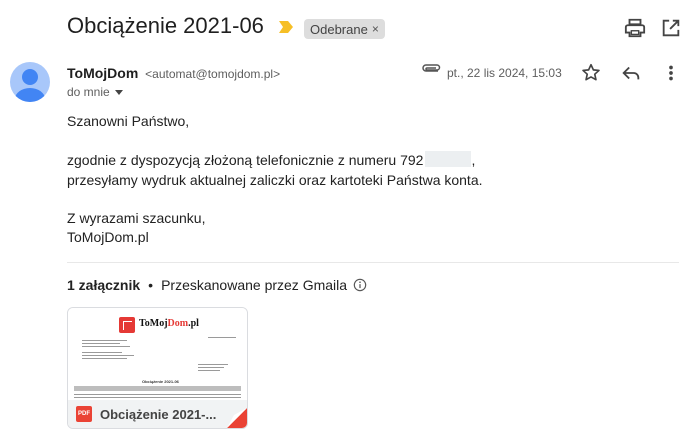 The image size is (695, 441). I want to click on info-icon, so click(360, 285).